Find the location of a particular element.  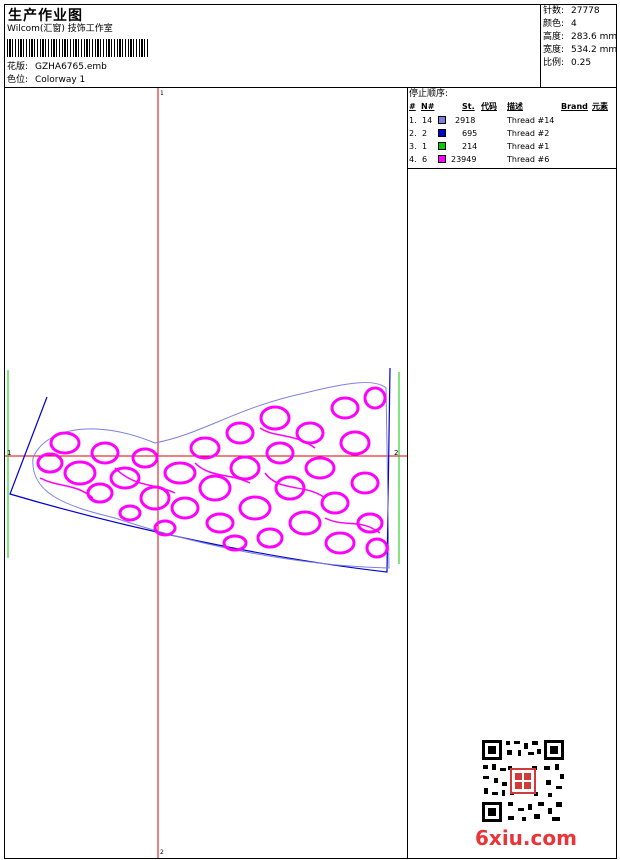

stat-colors-label: 颜色: is located at coordinates (554, 24).